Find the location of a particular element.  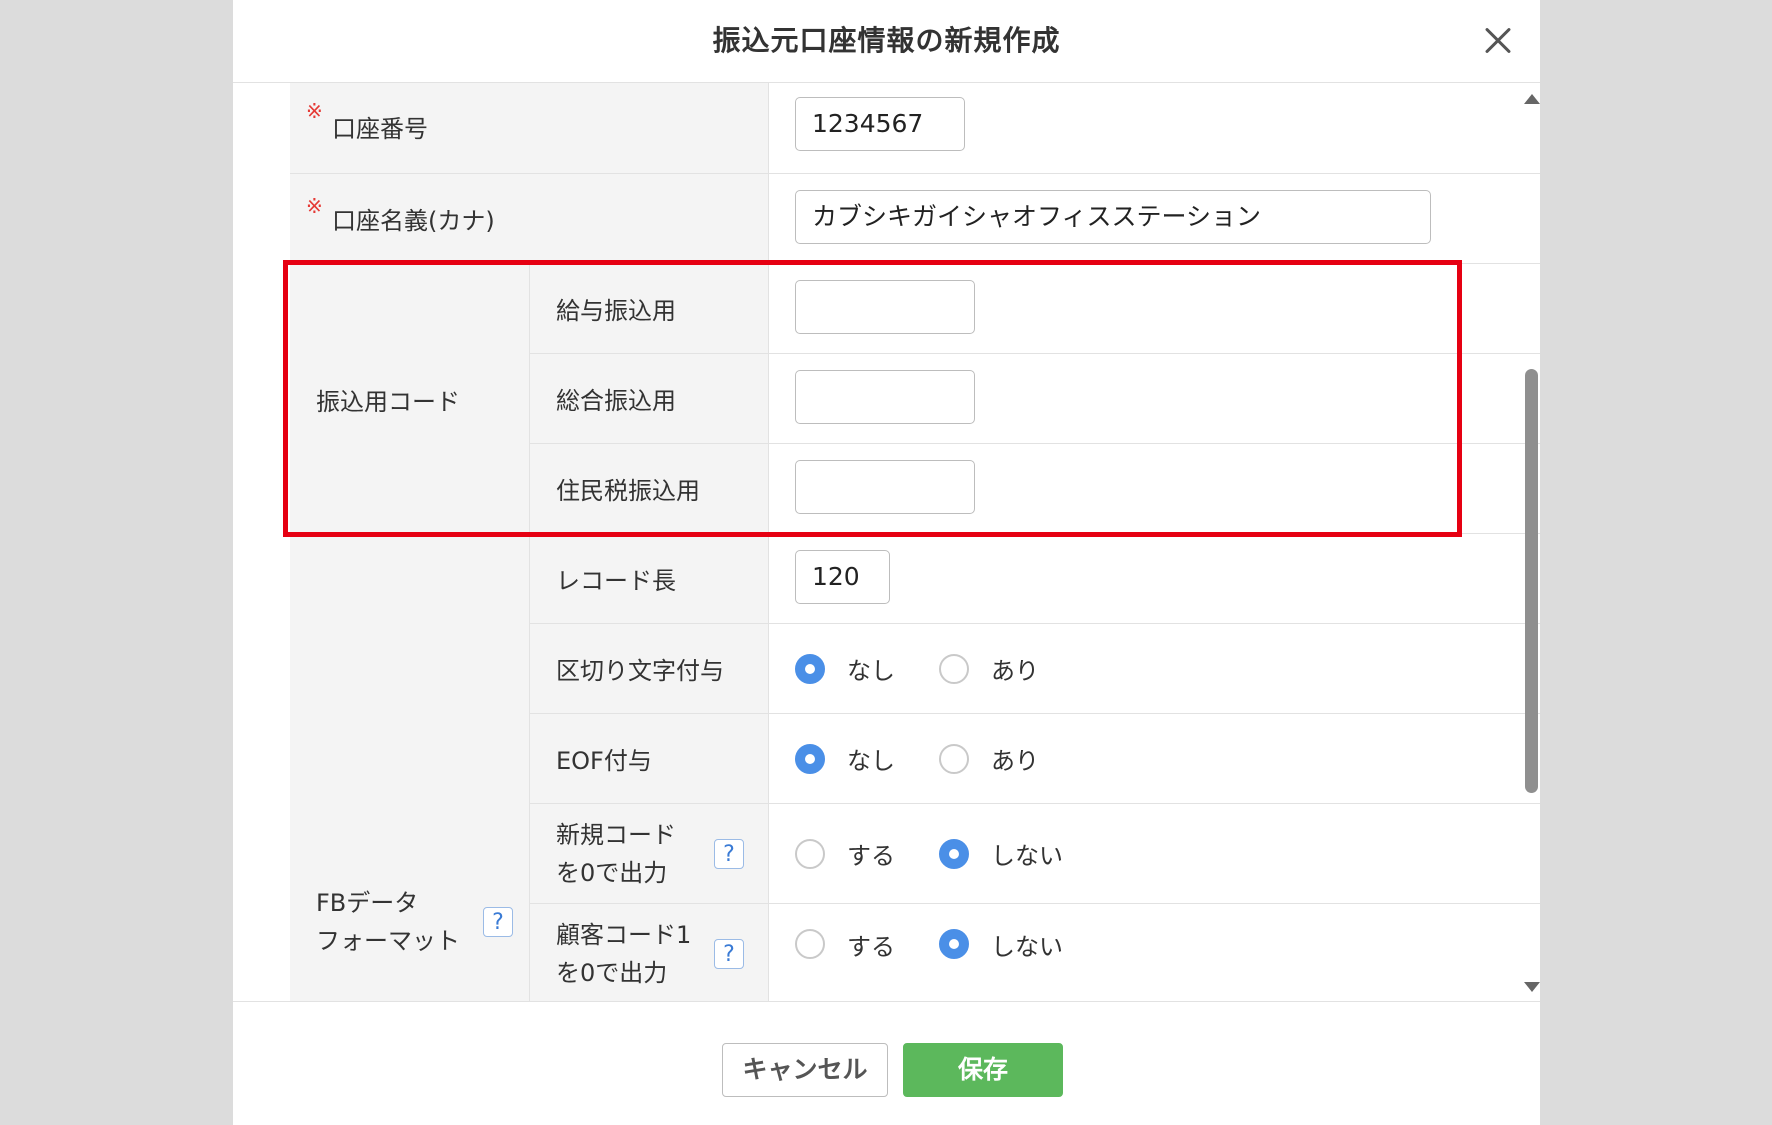

resident-tax-transfer-value-cell is located at coordinates (1154, 488).